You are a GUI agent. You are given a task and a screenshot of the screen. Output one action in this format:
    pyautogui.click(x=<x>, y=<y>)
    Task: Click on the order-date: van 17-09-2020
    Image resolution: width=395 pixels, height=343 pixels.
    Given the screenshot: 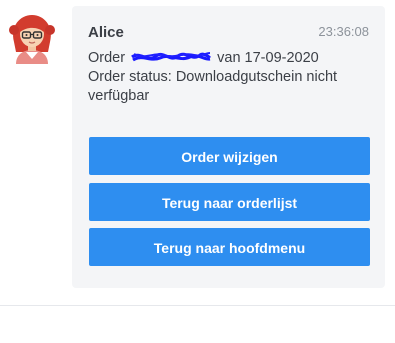 What is the action you would take?
    pyautogui.click(x=268, y=58)
    